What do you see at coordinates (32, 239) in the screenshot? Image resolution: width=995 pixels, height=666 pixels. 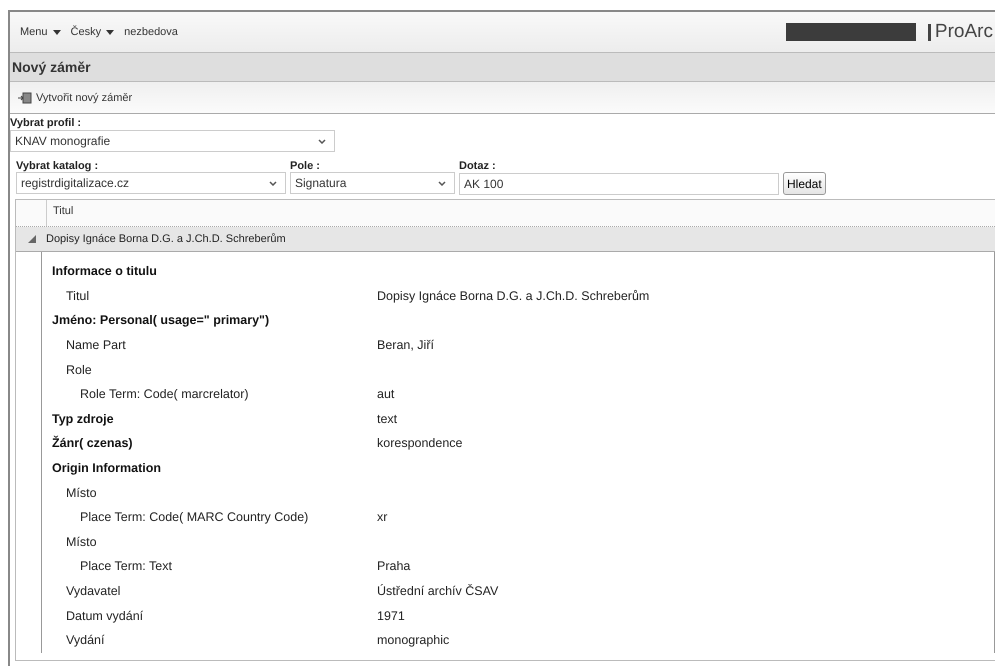 I see `expand-triangle-icon` at bounding box center [32, 239].